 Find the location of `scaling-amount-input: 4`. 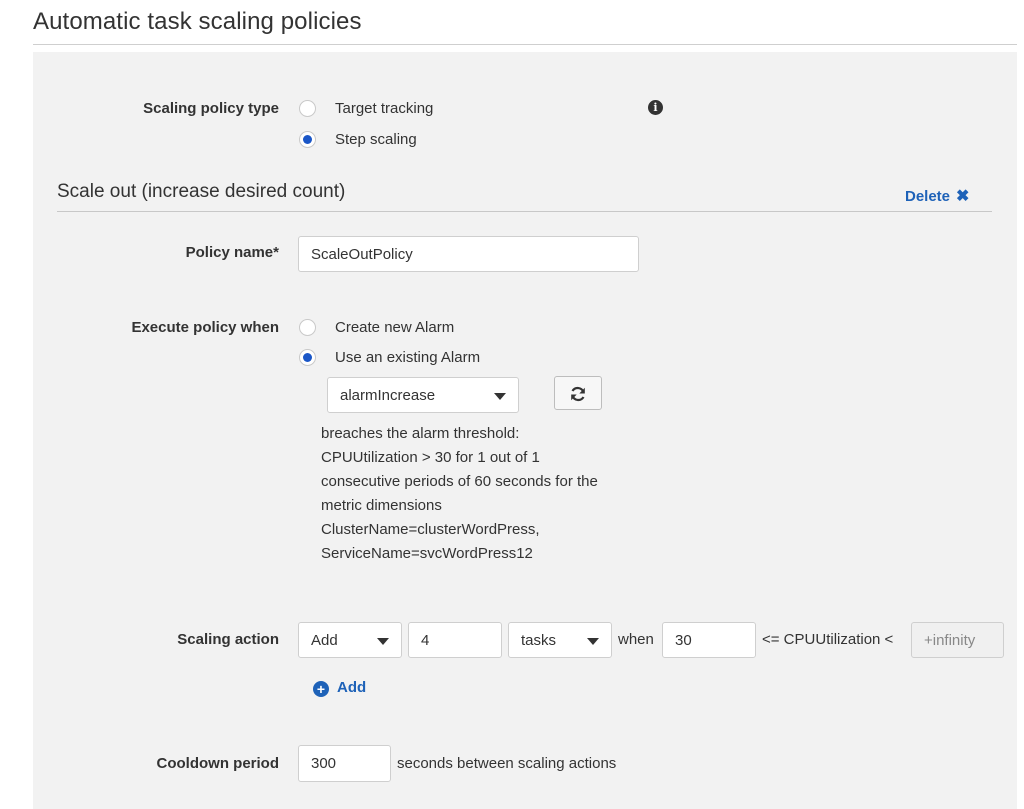

scaling-amount-input: 4 is located at coordinates (455, 640).